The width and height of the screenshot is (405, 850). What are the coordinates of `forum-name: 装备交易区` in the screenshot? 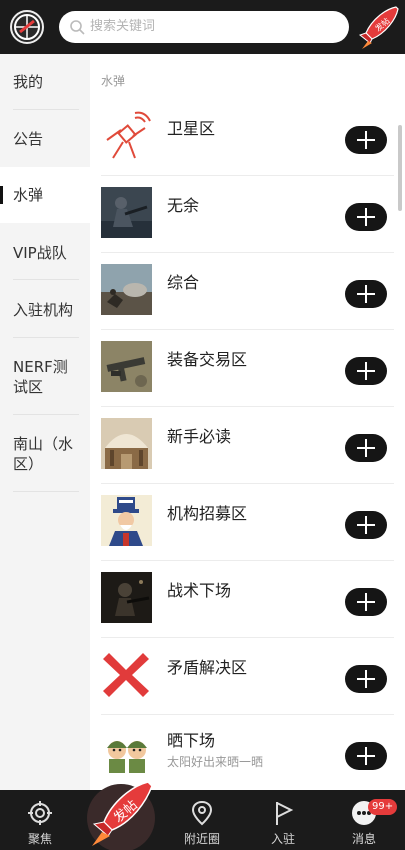 It's located at (207, 359).